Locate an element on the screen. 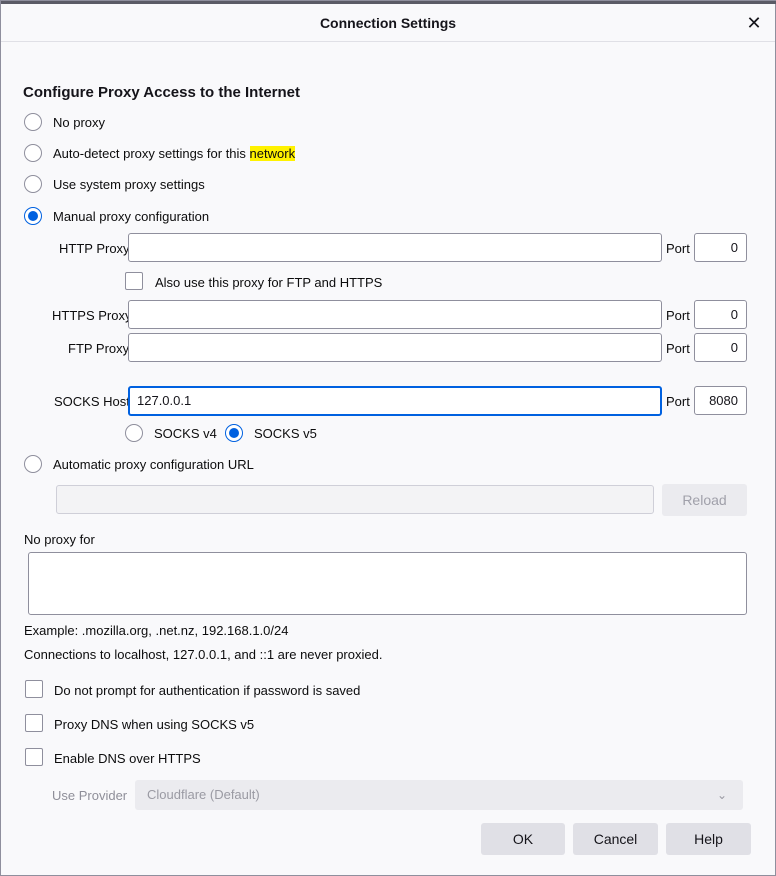 The width and height of the screenshot is (776, 876). socks-port-input: 8080 is located at coordinates (720, 400).